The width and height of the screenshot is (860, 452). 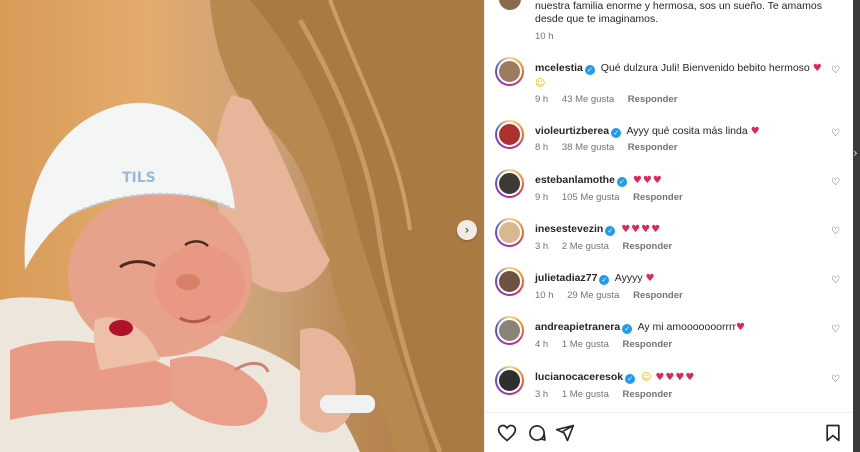 I want to click on comment-username: lucianocaceresok, so click(x=579, y=377).